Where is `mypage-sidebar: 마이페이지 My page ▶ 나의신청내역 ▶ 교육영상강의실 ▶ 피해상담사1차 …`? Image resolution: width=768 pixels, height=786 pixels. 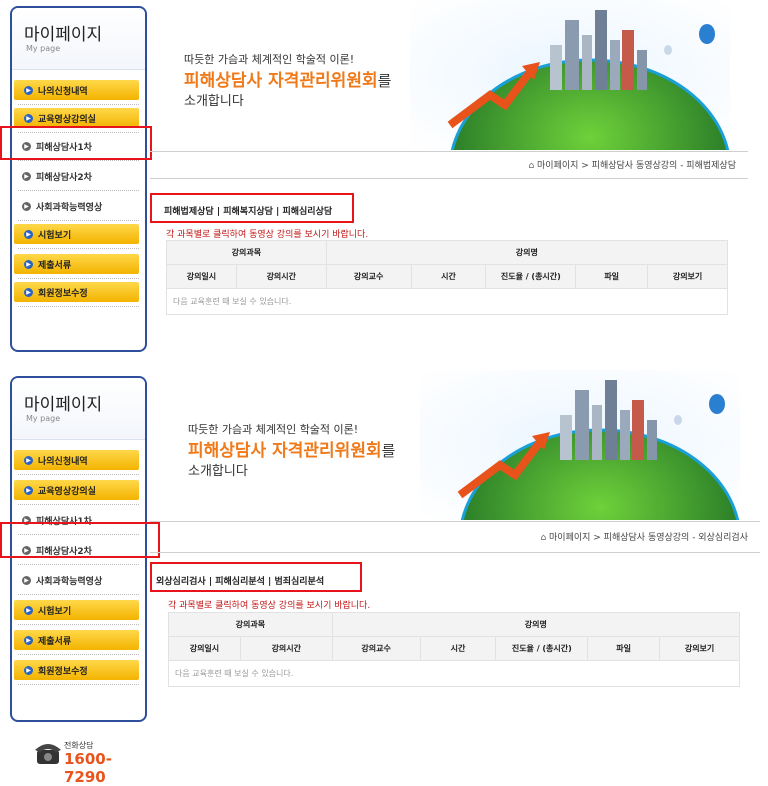
mypage-sidebar: 마이페이지 My page ▶ 나의신청내역 ▶ 교육영상강의실 ▶ 피해상담사1차 … is located at coordinates (78, 179).